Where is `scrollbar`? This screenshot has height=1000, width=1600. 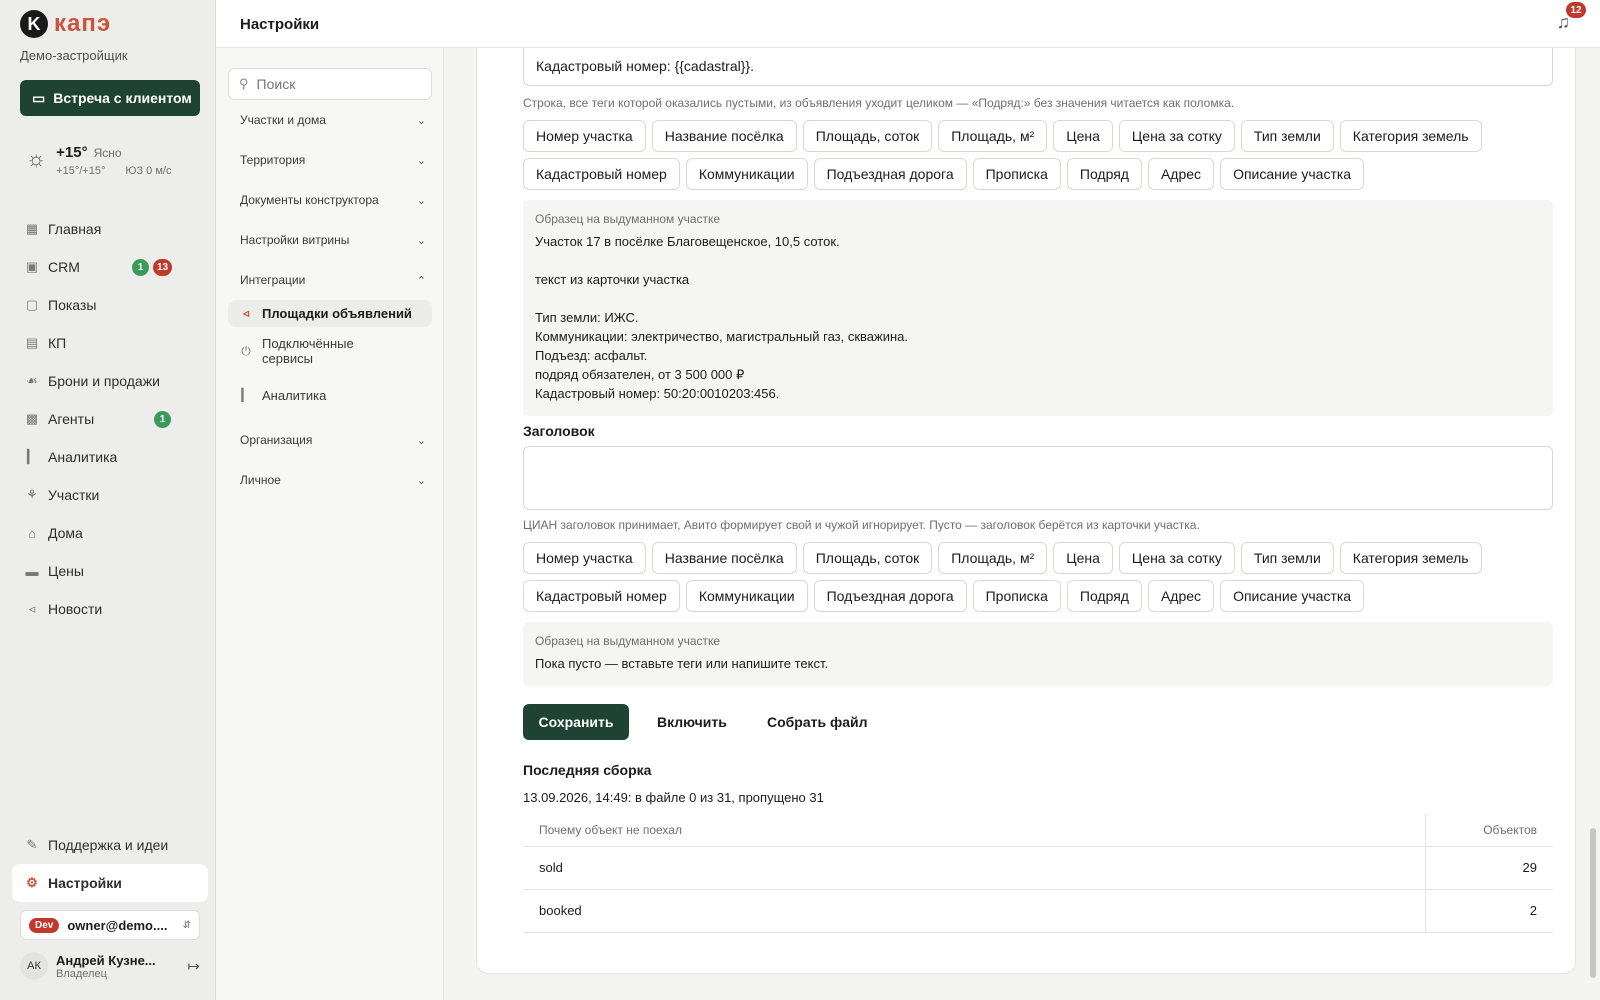 scrollbar is located at coordinates (1593, 903).